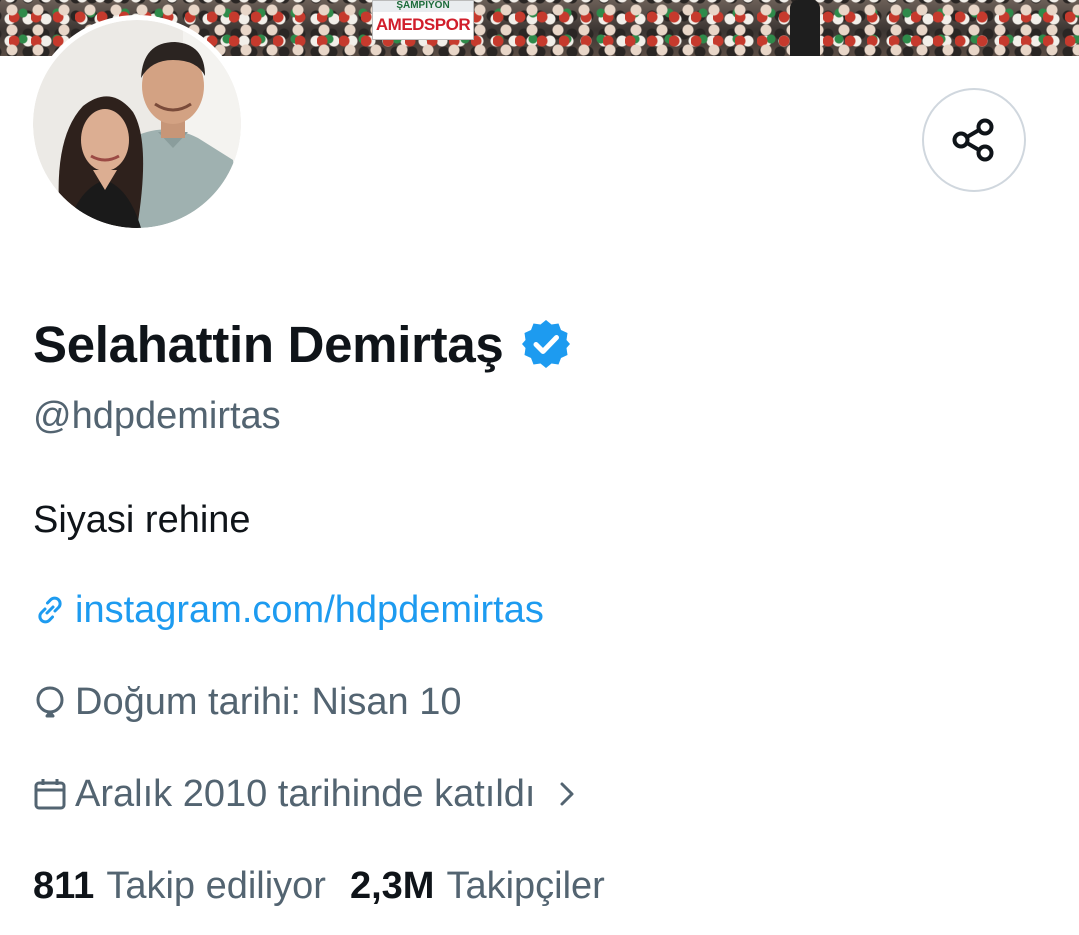 The image size is (1079, 935). I want to click on profile-joined-text: Aralık 2010 tarihinde katıldı, so click(305, 794).